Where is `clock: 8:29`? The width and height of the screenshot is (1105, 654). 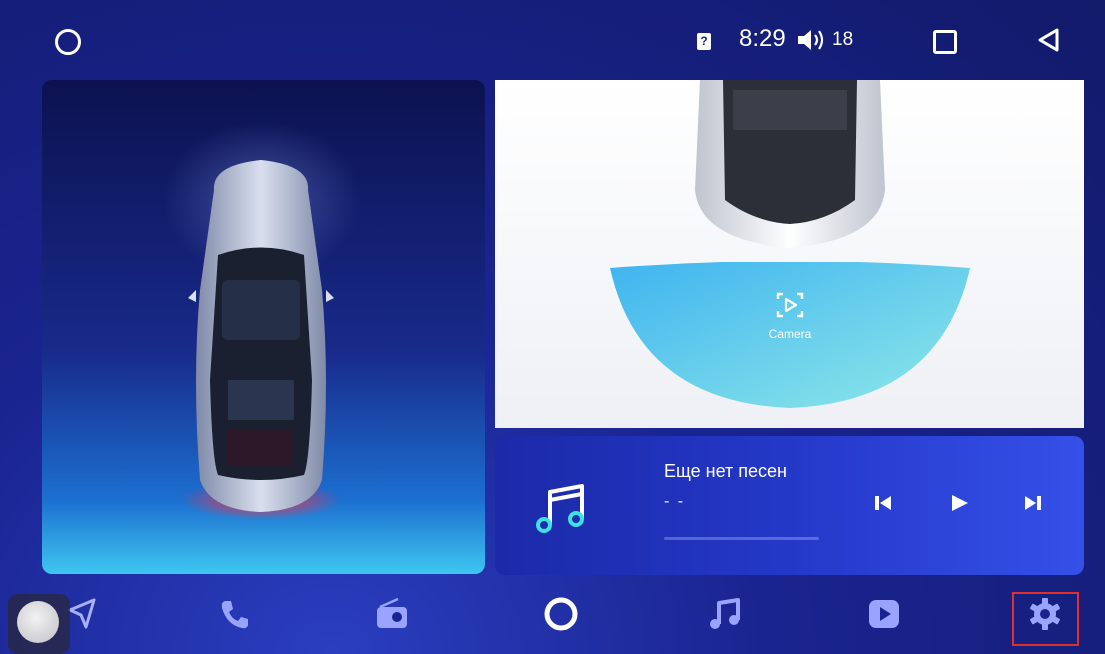 clock: 8:29 is located at coordinates (762, 38).